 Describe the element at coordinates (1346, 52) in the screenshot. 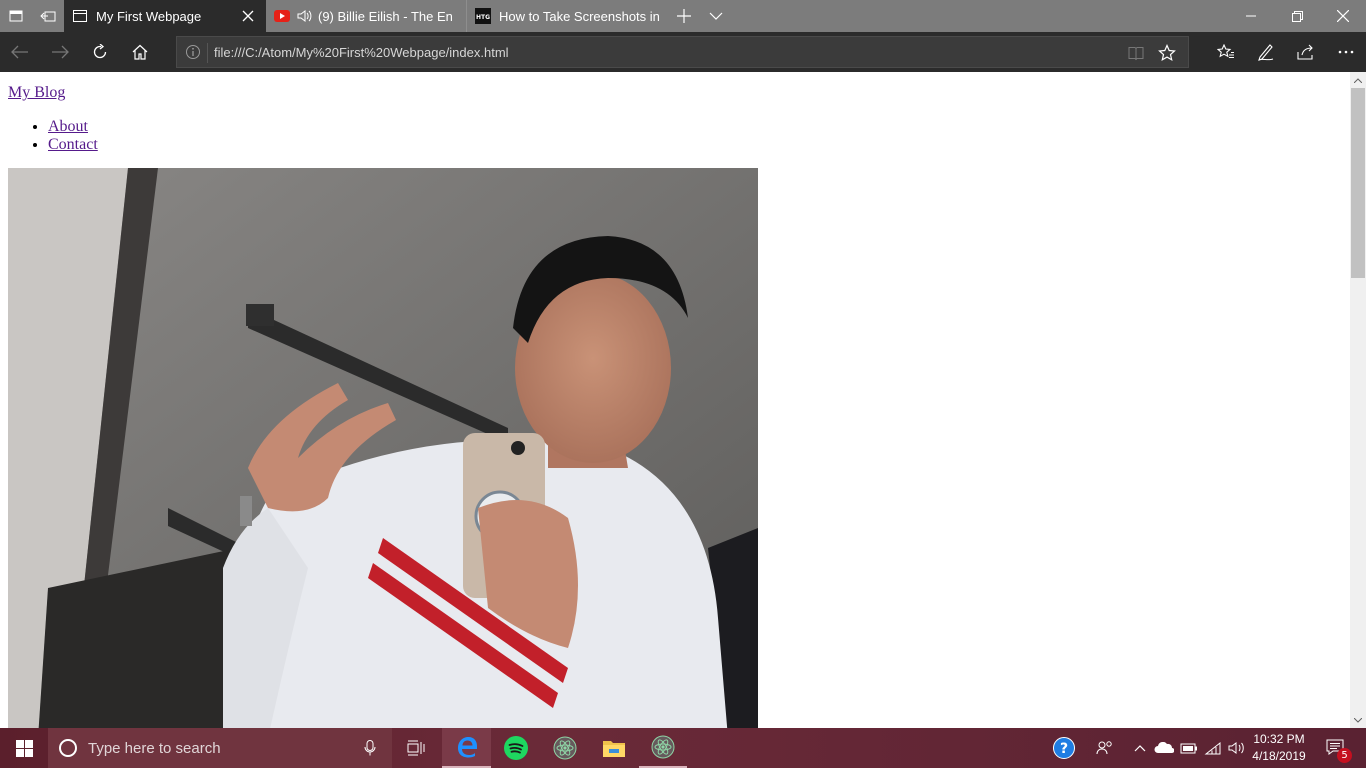

I see `more-options-icon` at that location.